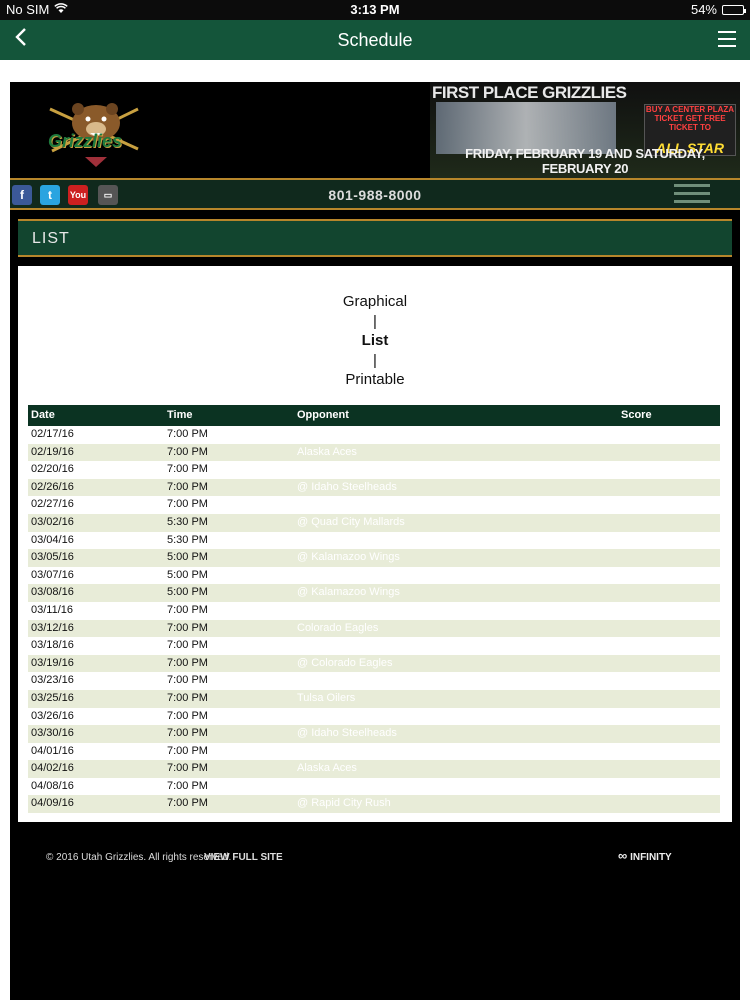 This screenshot has width=750, height=1000. I want to click on infinity-icon: ∞, so click(623, 855).